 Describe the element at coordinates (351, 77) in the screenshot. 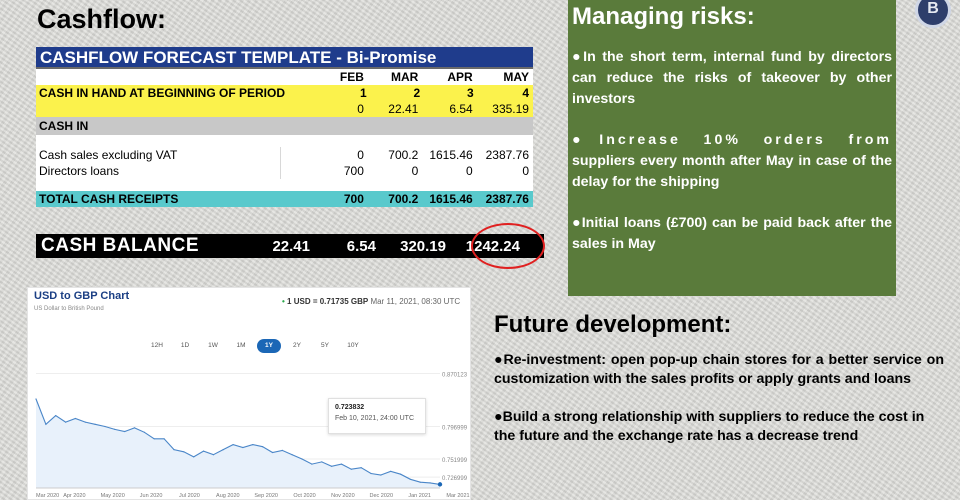

I see `month-header: FEB` at that location.